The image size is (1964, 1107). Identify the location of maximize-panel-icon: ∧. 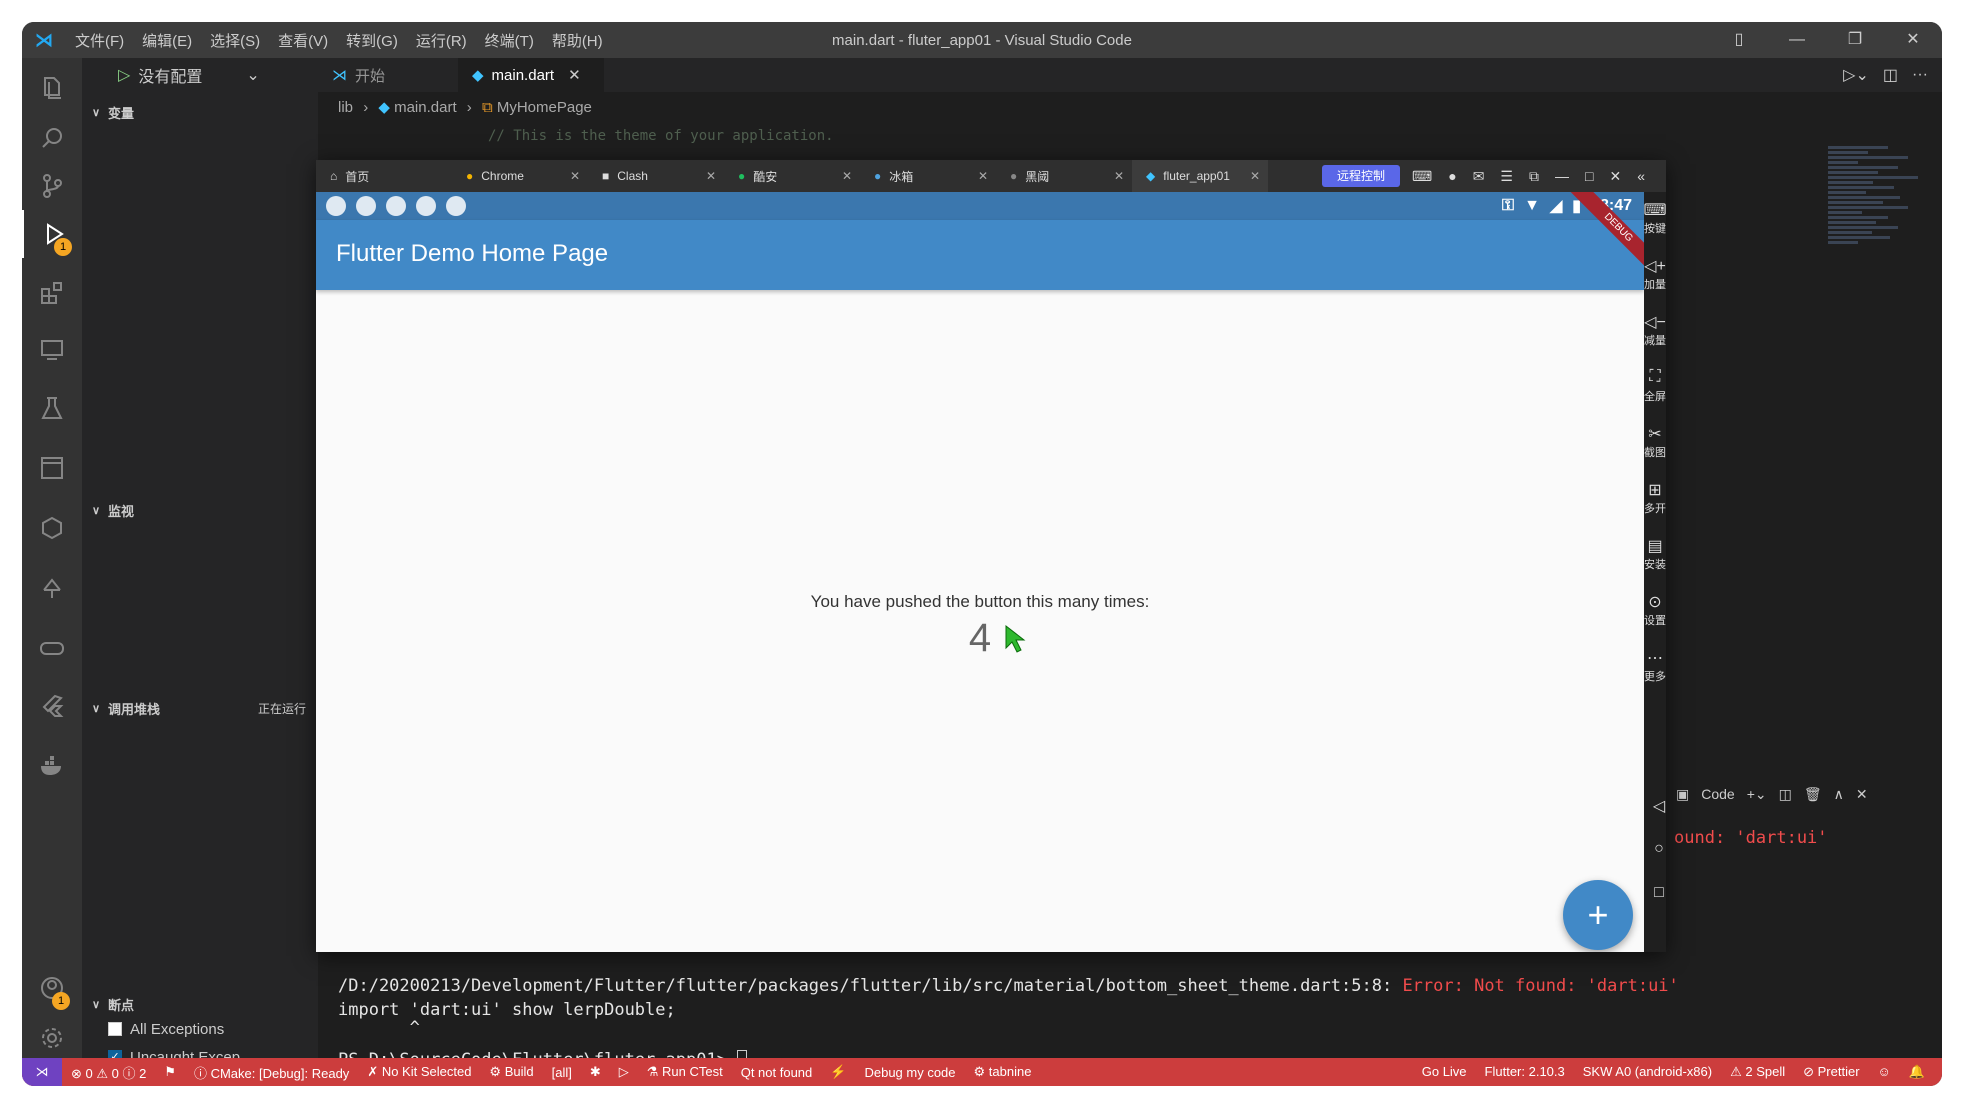
(1839, 794).